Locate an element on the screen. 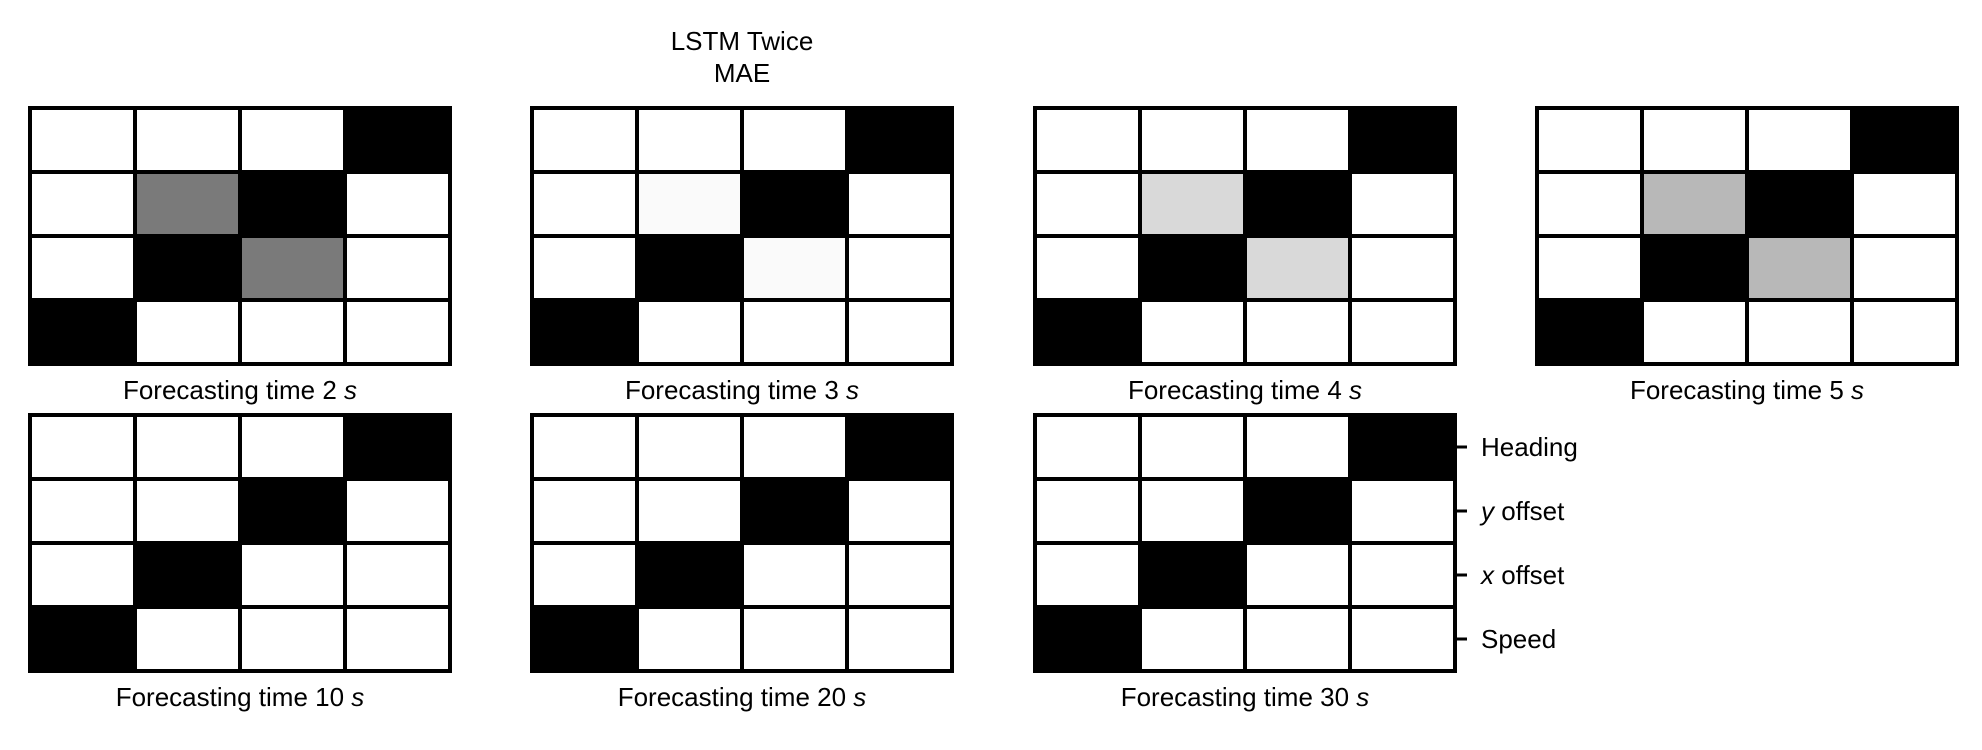 This screenshot has width=1982, height=750. row-tick-text: offset is located at coordinates (1529, 511).